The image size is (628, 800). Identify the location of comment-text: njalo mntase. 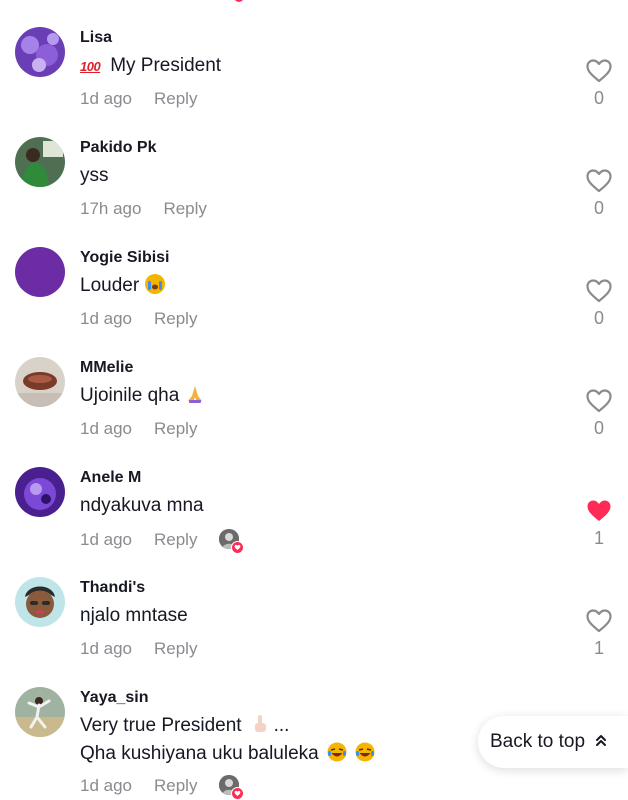
(134, 615).